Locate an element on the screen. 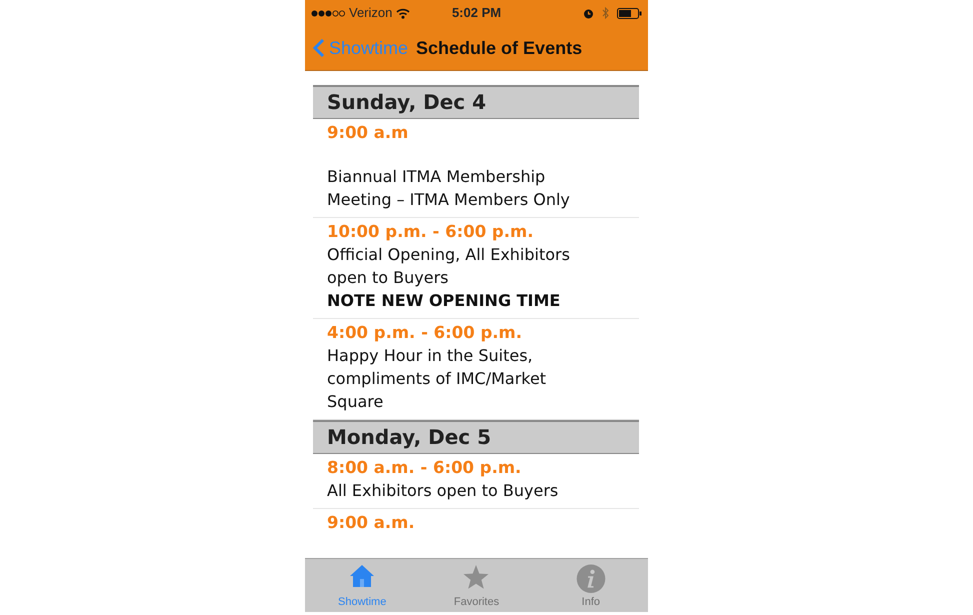 Image resolution: width=973 pixels, height=615 pixels. home-icon is located at coordinates (362, 576).